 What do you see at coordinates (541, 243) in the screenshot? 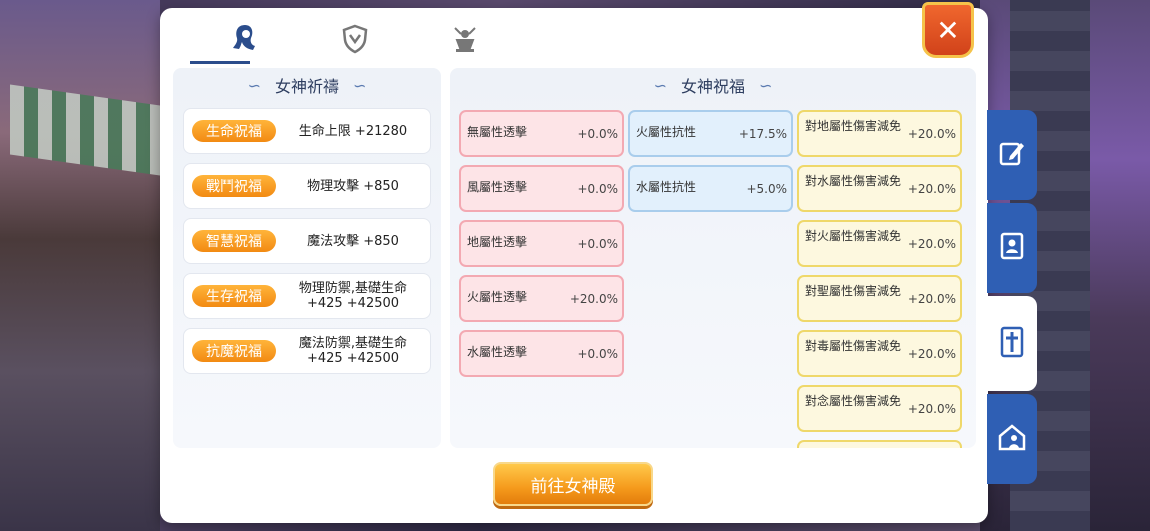
I see `blessing-cell: 地屬性透擊 +0.0%` at bounding box center [541, 243].